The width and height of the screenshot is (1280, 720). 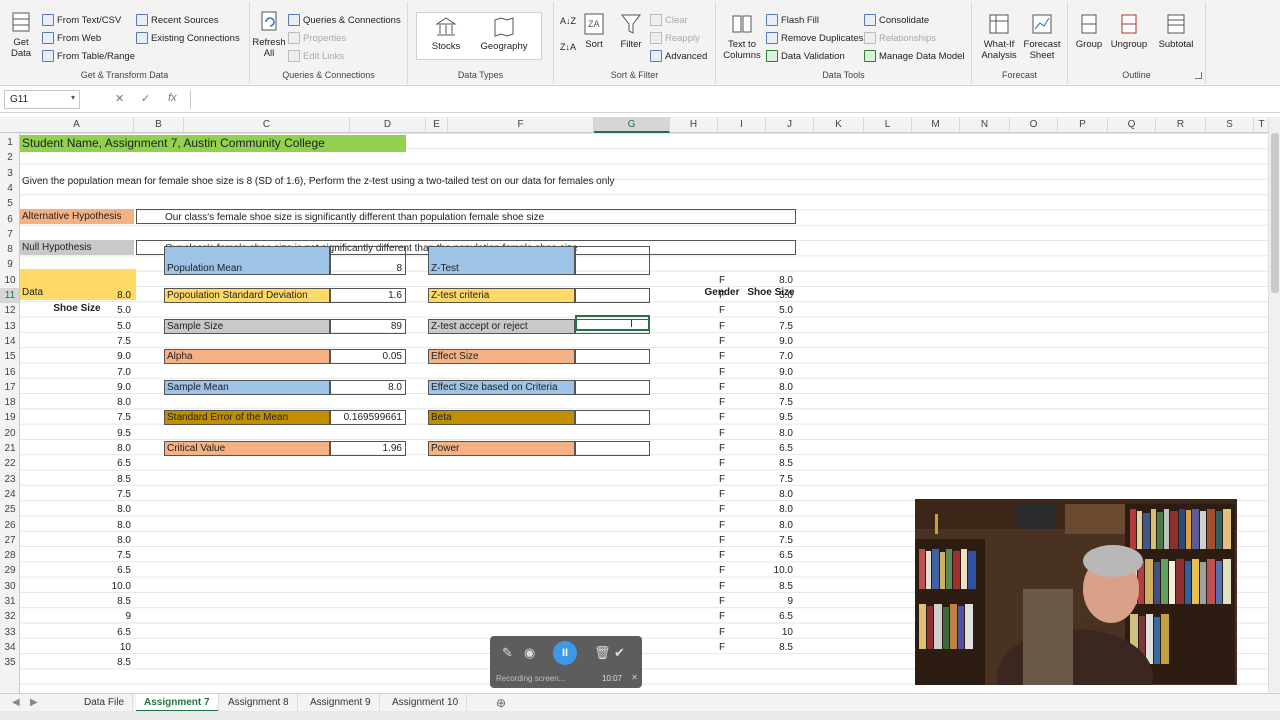 I want to click on advanced-filter-button: Advanced, so click(x=678, y=56).